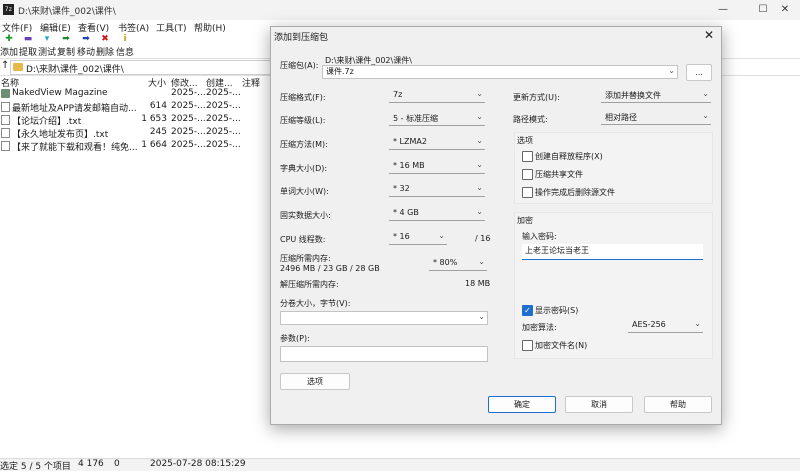 The height and width of the screenshot is (472, 800). Describe the element at coordinates (522, 404) in the screenshot. I see `ok-button: 确定` at that location.